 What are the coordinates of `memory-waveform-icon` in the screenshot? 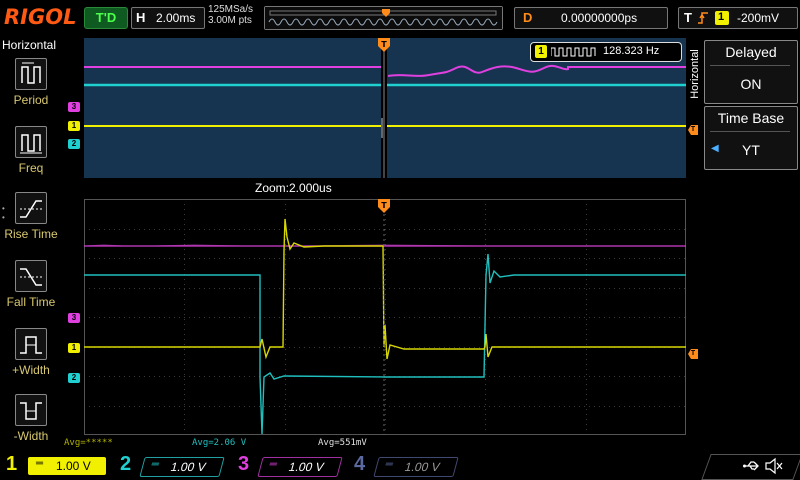 It's located at (383, 18).